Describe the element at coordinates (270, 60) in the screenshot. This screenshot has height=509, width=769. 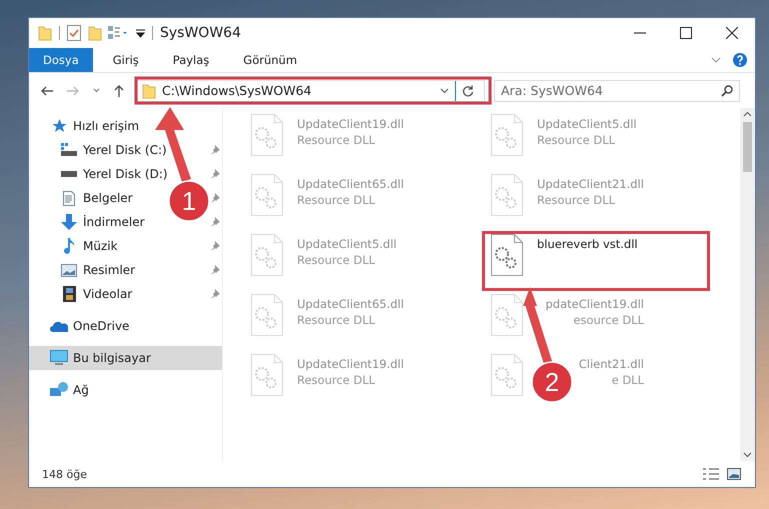
I see `ribbon-tab: Görünüm` at that location.